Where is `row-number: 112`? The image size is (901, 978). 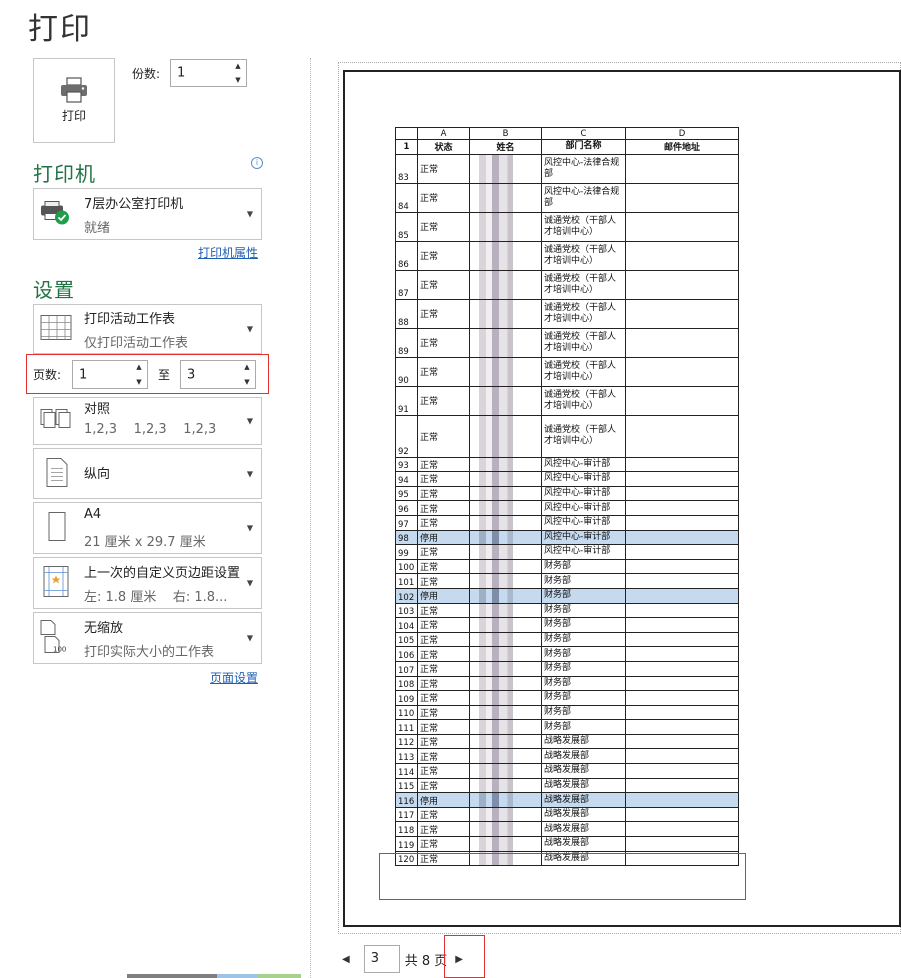
row-number: 112 is located at coordinates (406, 741).